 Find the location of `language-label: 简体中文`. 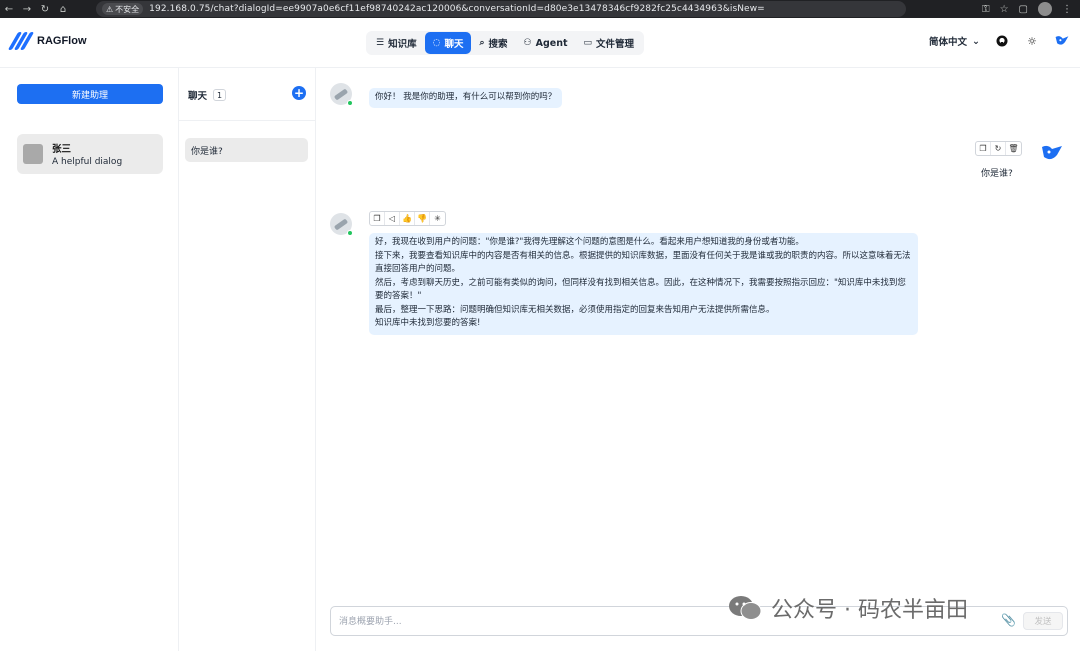

language-label: 简体中文 is located at coordinates (948, 42).